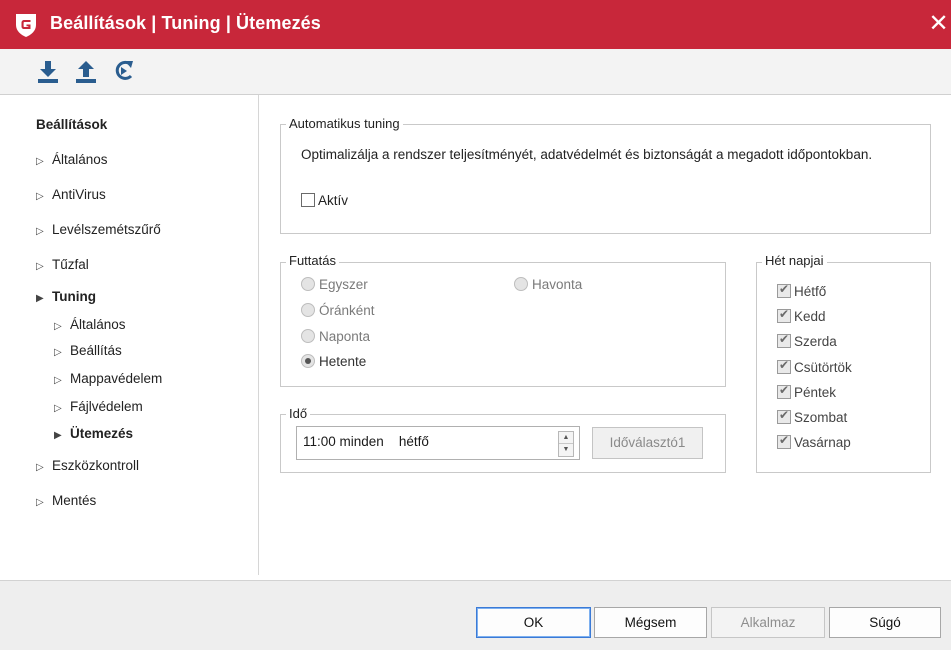  What do you see at coordinates (650, 622) in the screenshot?
I see `cancel-button: Mégsem` at bounding box center [650, 622].